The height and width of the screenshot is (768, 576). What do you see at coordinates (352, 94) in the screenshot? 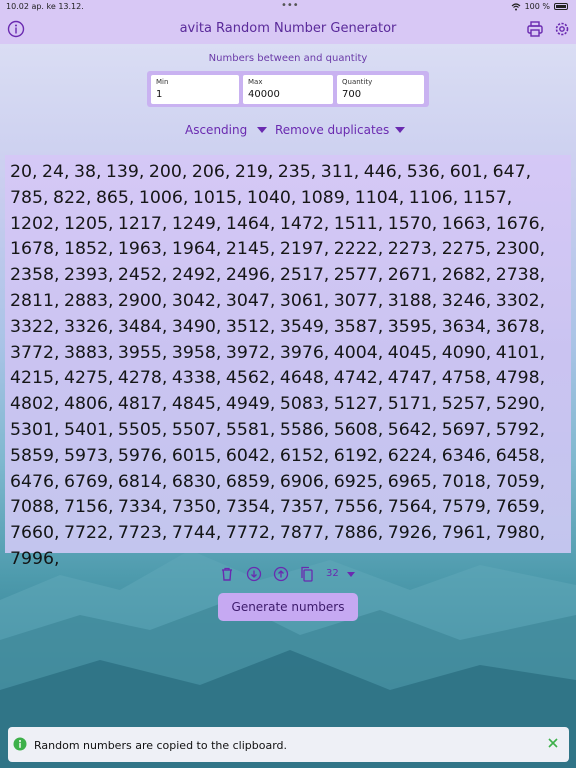
I see `quantity-value: 700` at bounding box center [352, 94].